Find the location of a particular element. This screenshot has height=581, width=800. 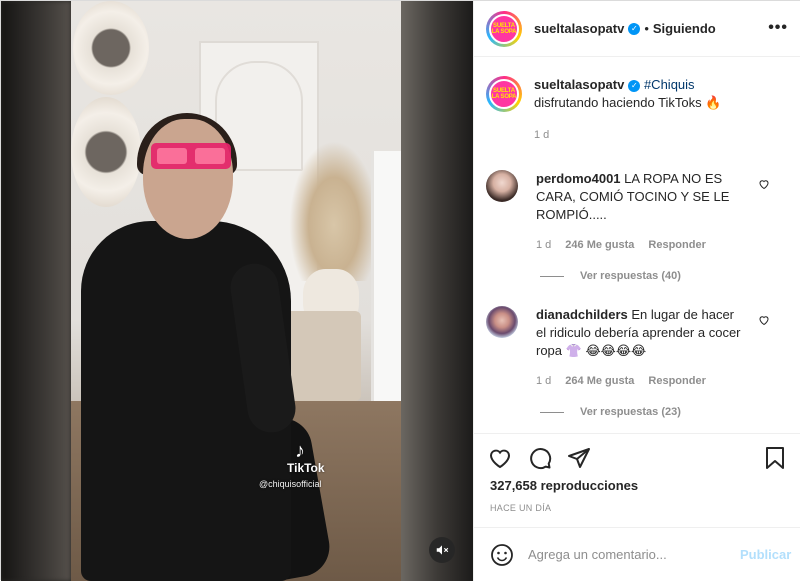

comment-meta: 1 d 246 Me gusta Responder is located at coordinates (641, 245).